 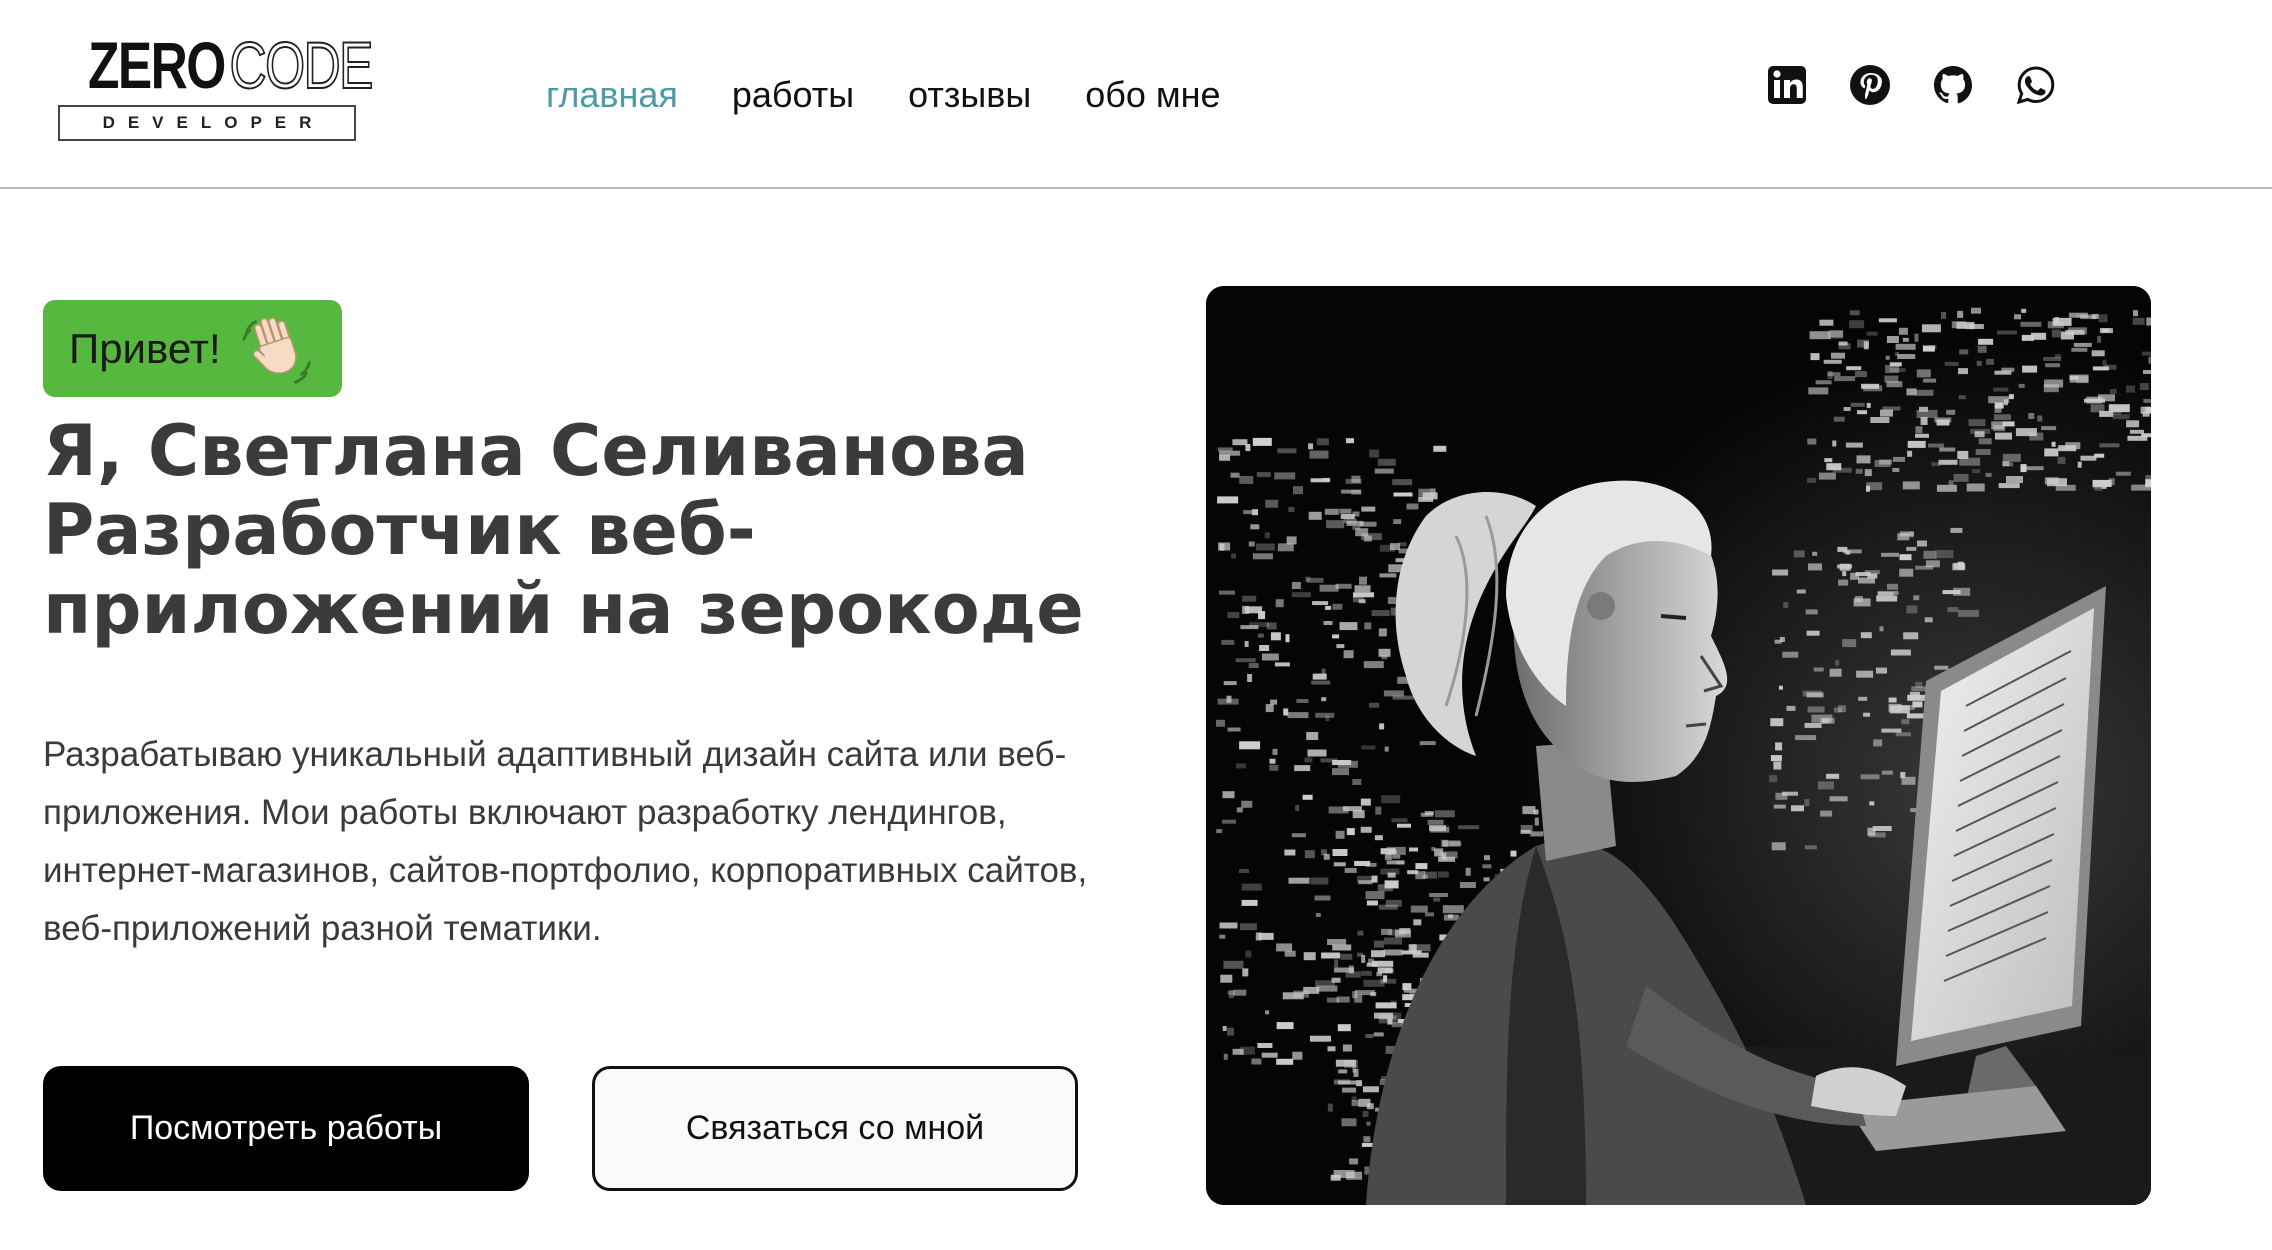 I want to click on whatsapp-icon, so click(x=2036, y=85).